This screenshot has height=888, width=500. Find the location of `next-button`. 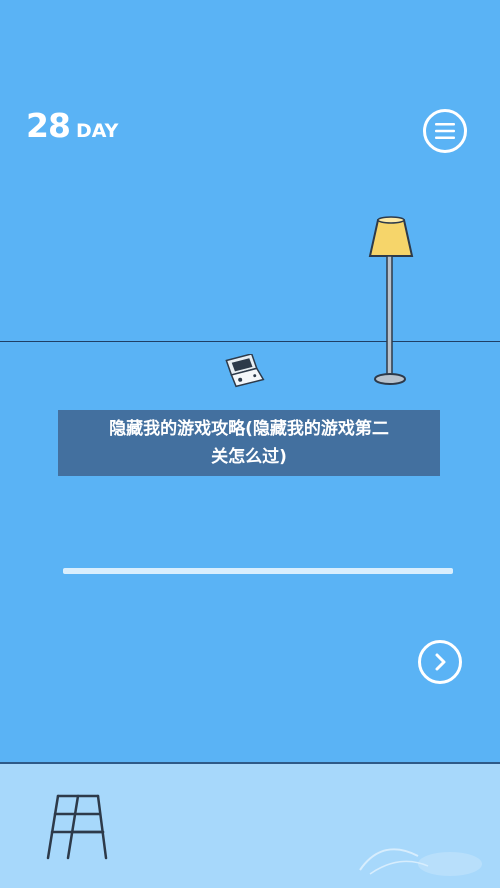

next-button is located at coordinates (440, 662).